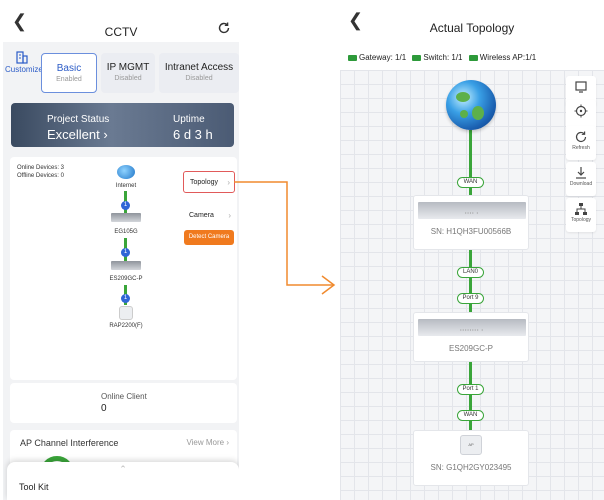 This screenshot has height=500, width=604. What do you see at coordinates (123, 469) in the screenshot?
I see `chevron-up-icon: ⌃` at bounding box center [123, 469].